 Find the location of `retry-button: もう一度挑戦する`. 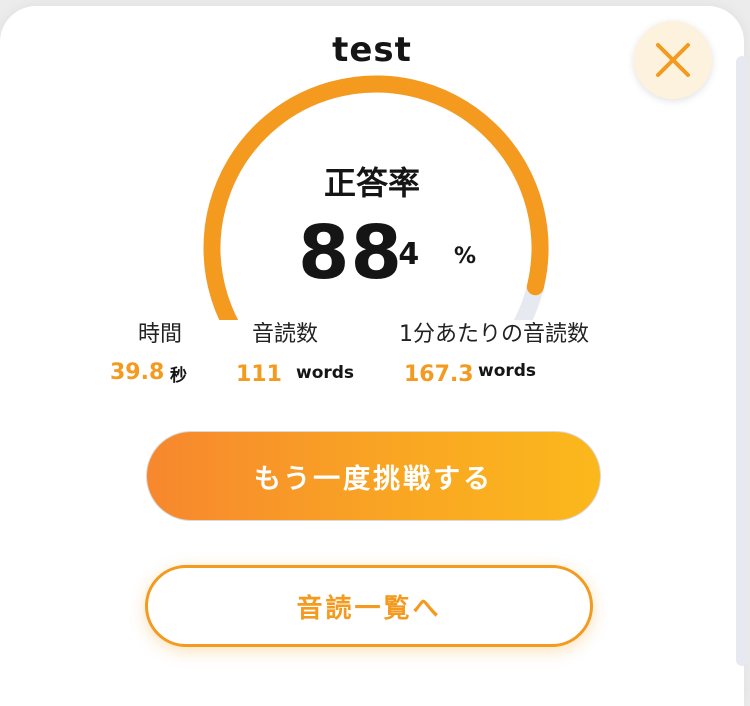

retry-button: もう一度挑戦する is located at coordinates (373, 476).